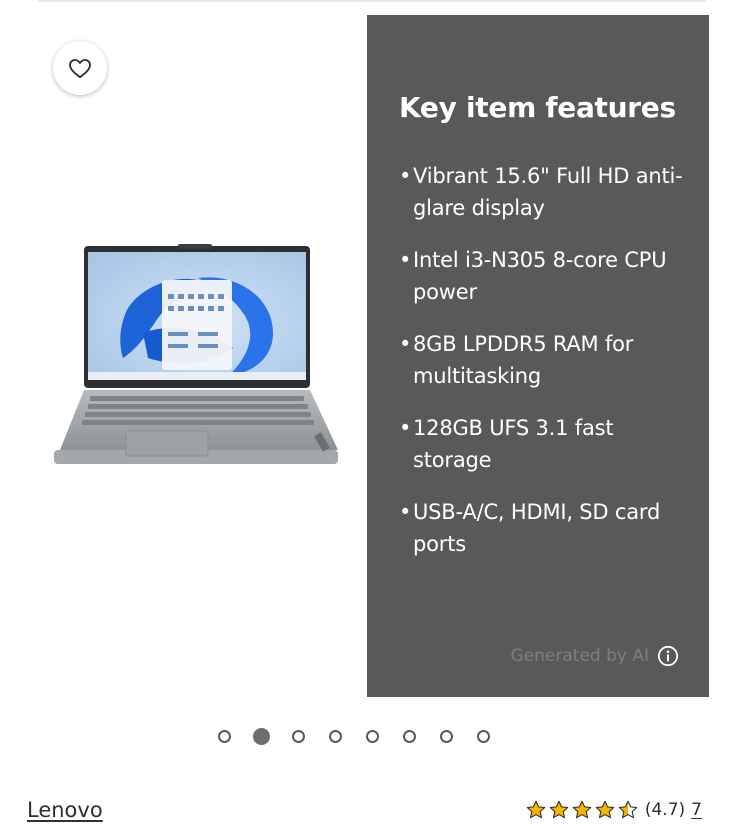 The width and height of the screenshot is (735, 829). Describe the element at coordinates (580, 656) in the screenshot. I see `ai-note-label: Generated by AI` at that location.